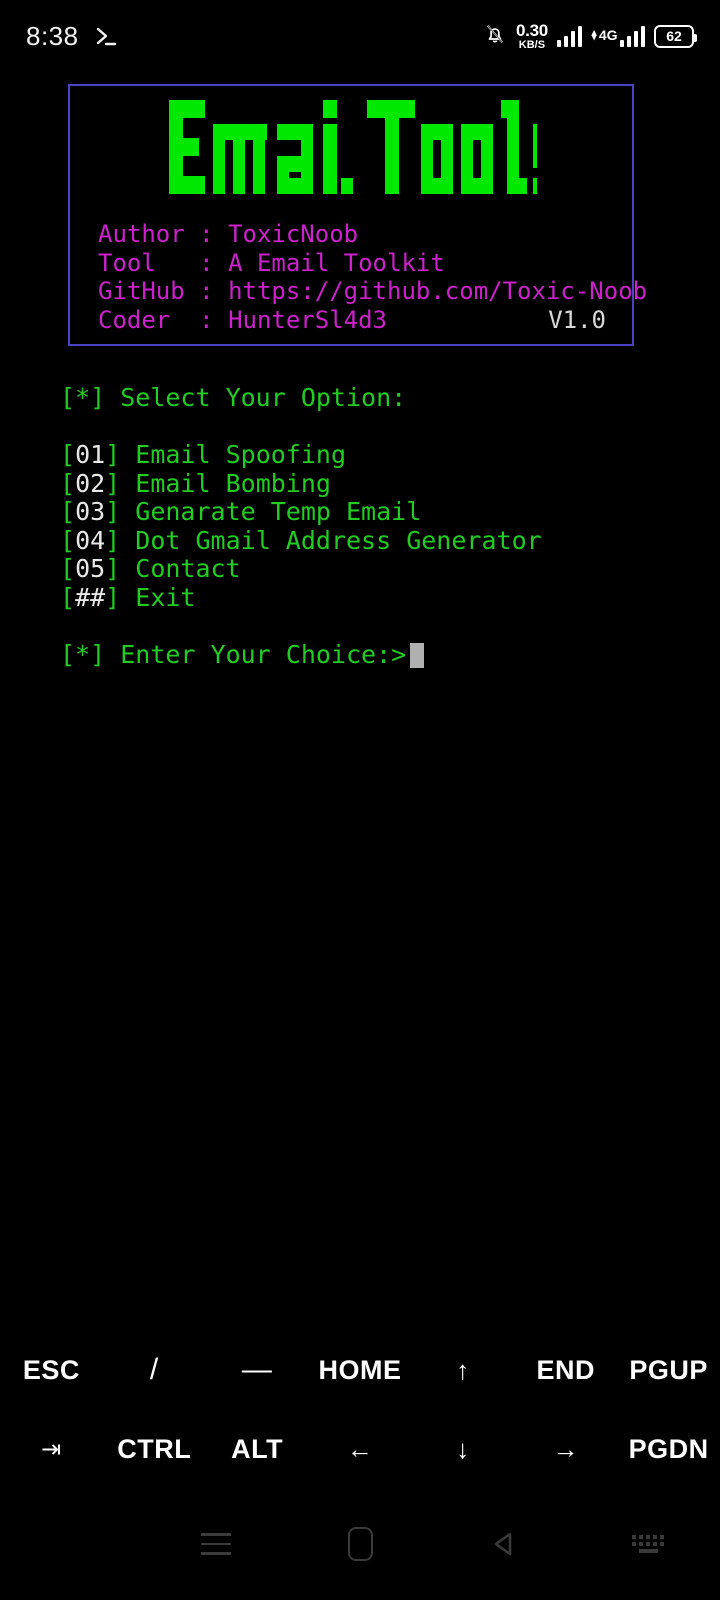  I want to click on nav-back-button, so click(504, 1544).